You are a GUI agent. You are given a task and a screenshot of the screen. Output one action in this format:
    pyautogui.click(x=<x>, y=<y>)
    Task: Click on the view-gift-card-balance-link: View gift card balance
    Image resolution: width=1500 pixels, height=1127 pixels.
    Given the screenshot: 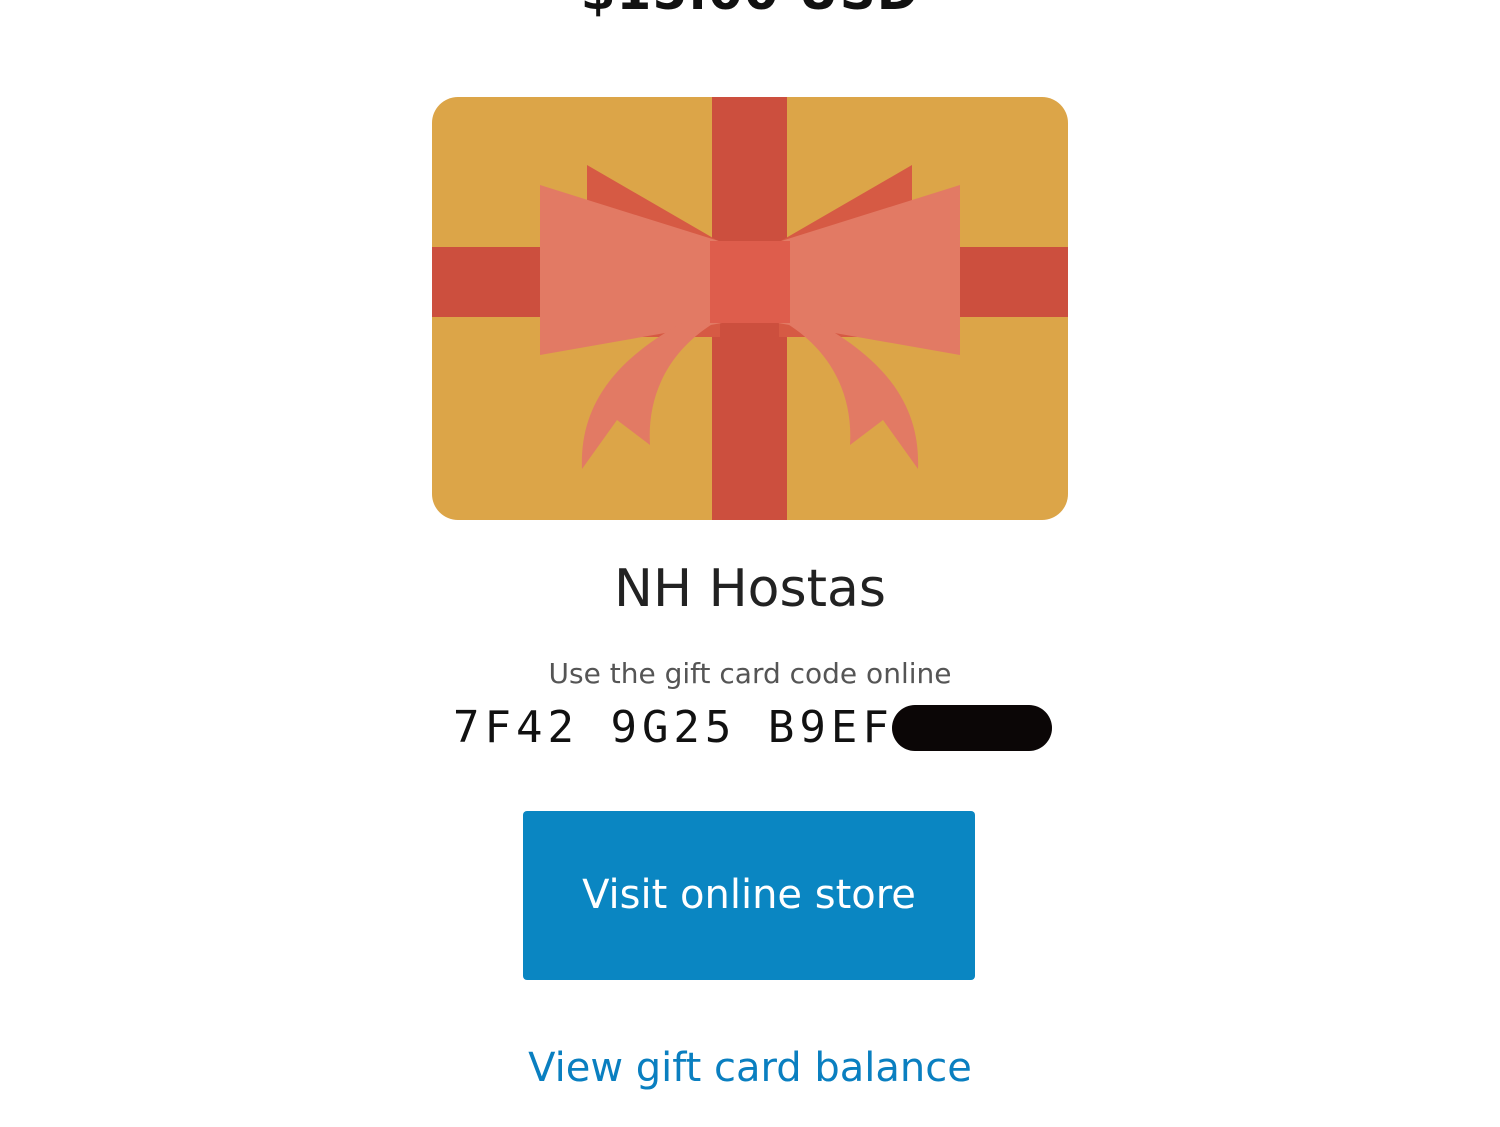 What is the action you would take?
    pyautogui.click(x=750, y=1068)
    